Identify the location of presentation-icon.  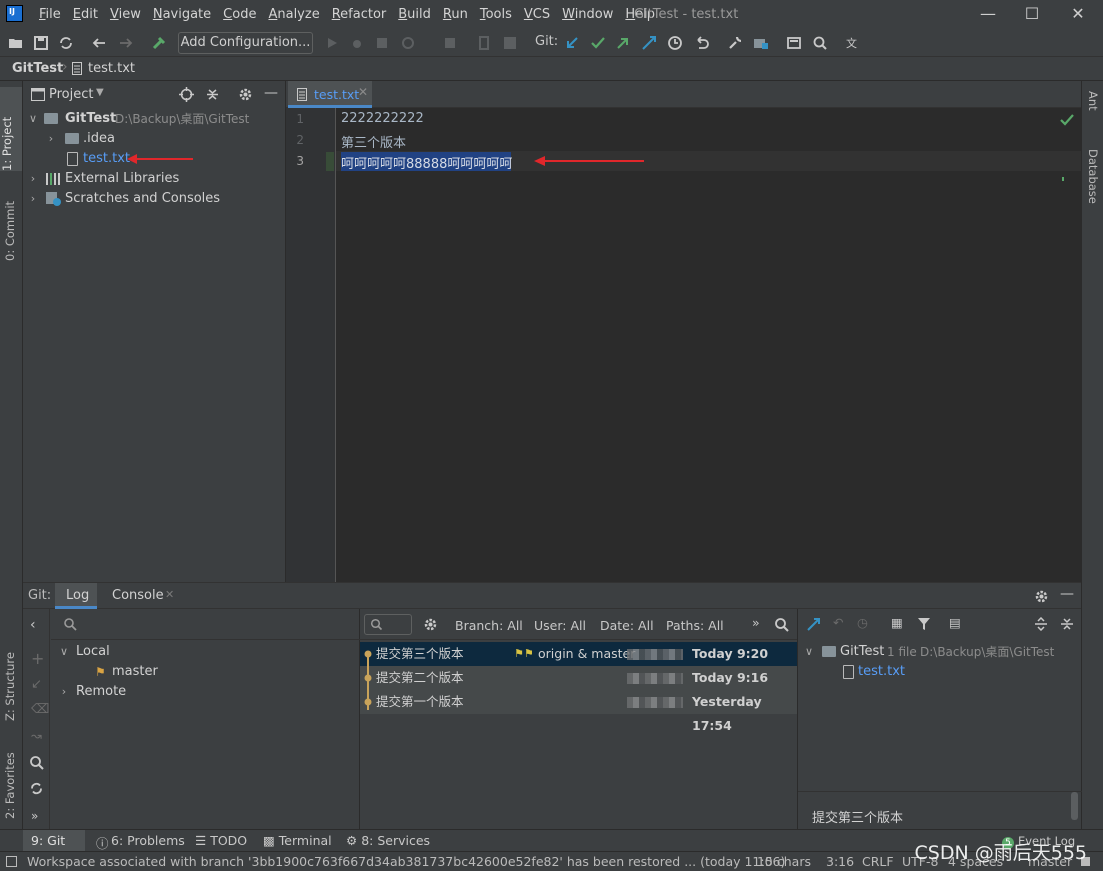
(794, 43).